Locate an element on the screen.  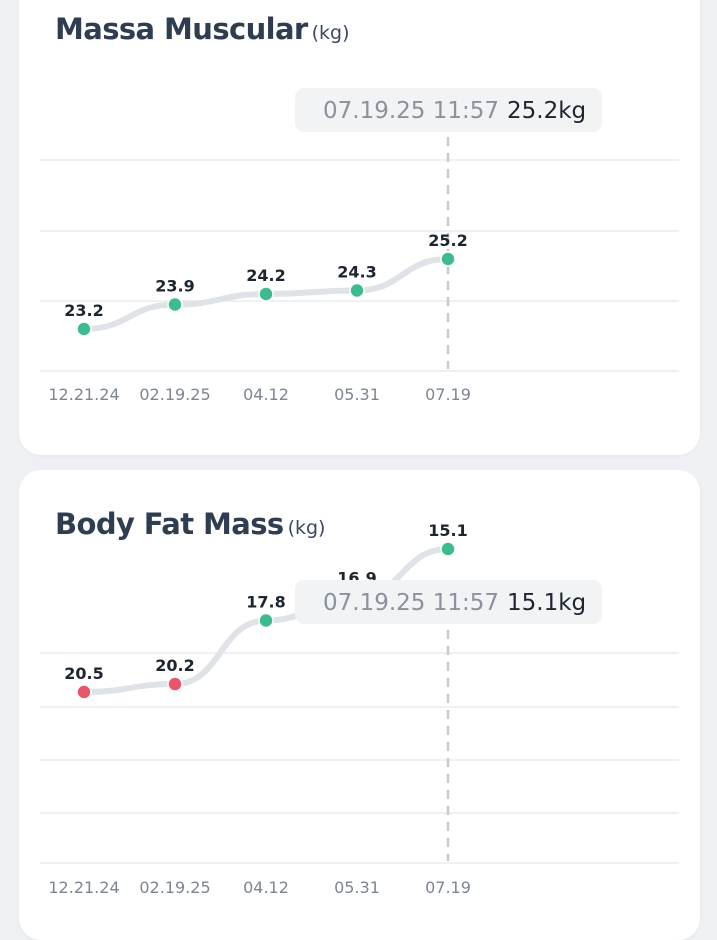
muscle-mass-x-tick-label: 12.21.24 is located at coordinates (83, 394).